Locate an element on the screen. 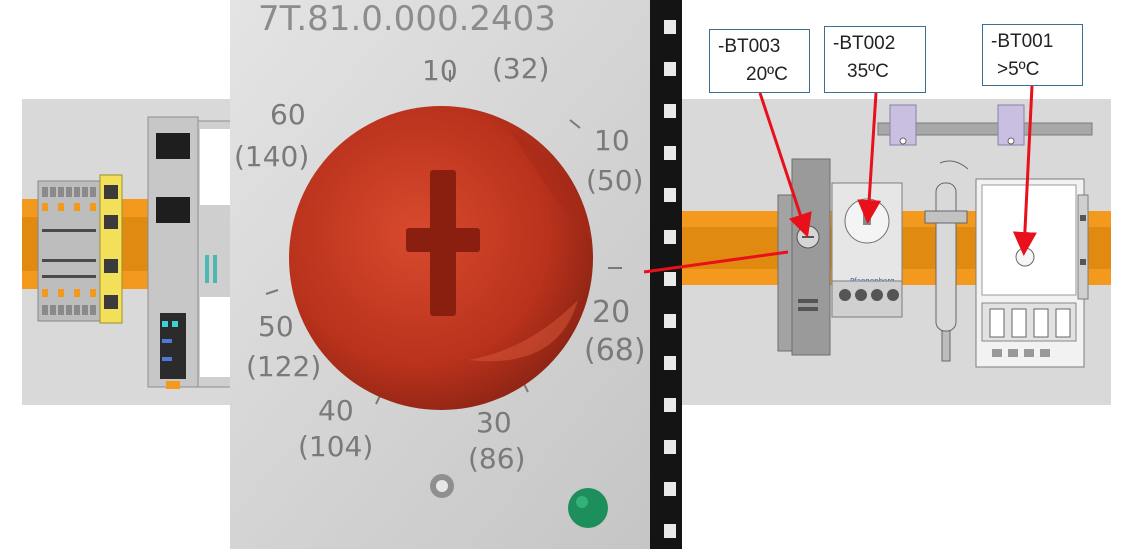  left-panel-terminal-blocks is located at coordinates (127, 252).